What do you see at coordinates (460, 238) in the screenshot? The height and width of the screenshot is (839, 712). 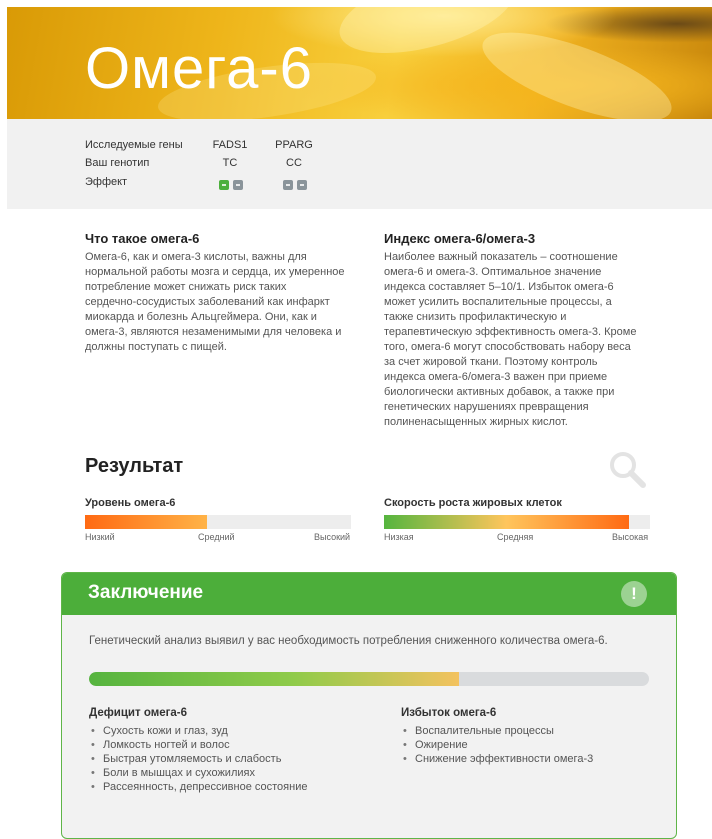 I see `section-title-index: Индекс омега-6/омега-3` at bounding box center [460, 238].